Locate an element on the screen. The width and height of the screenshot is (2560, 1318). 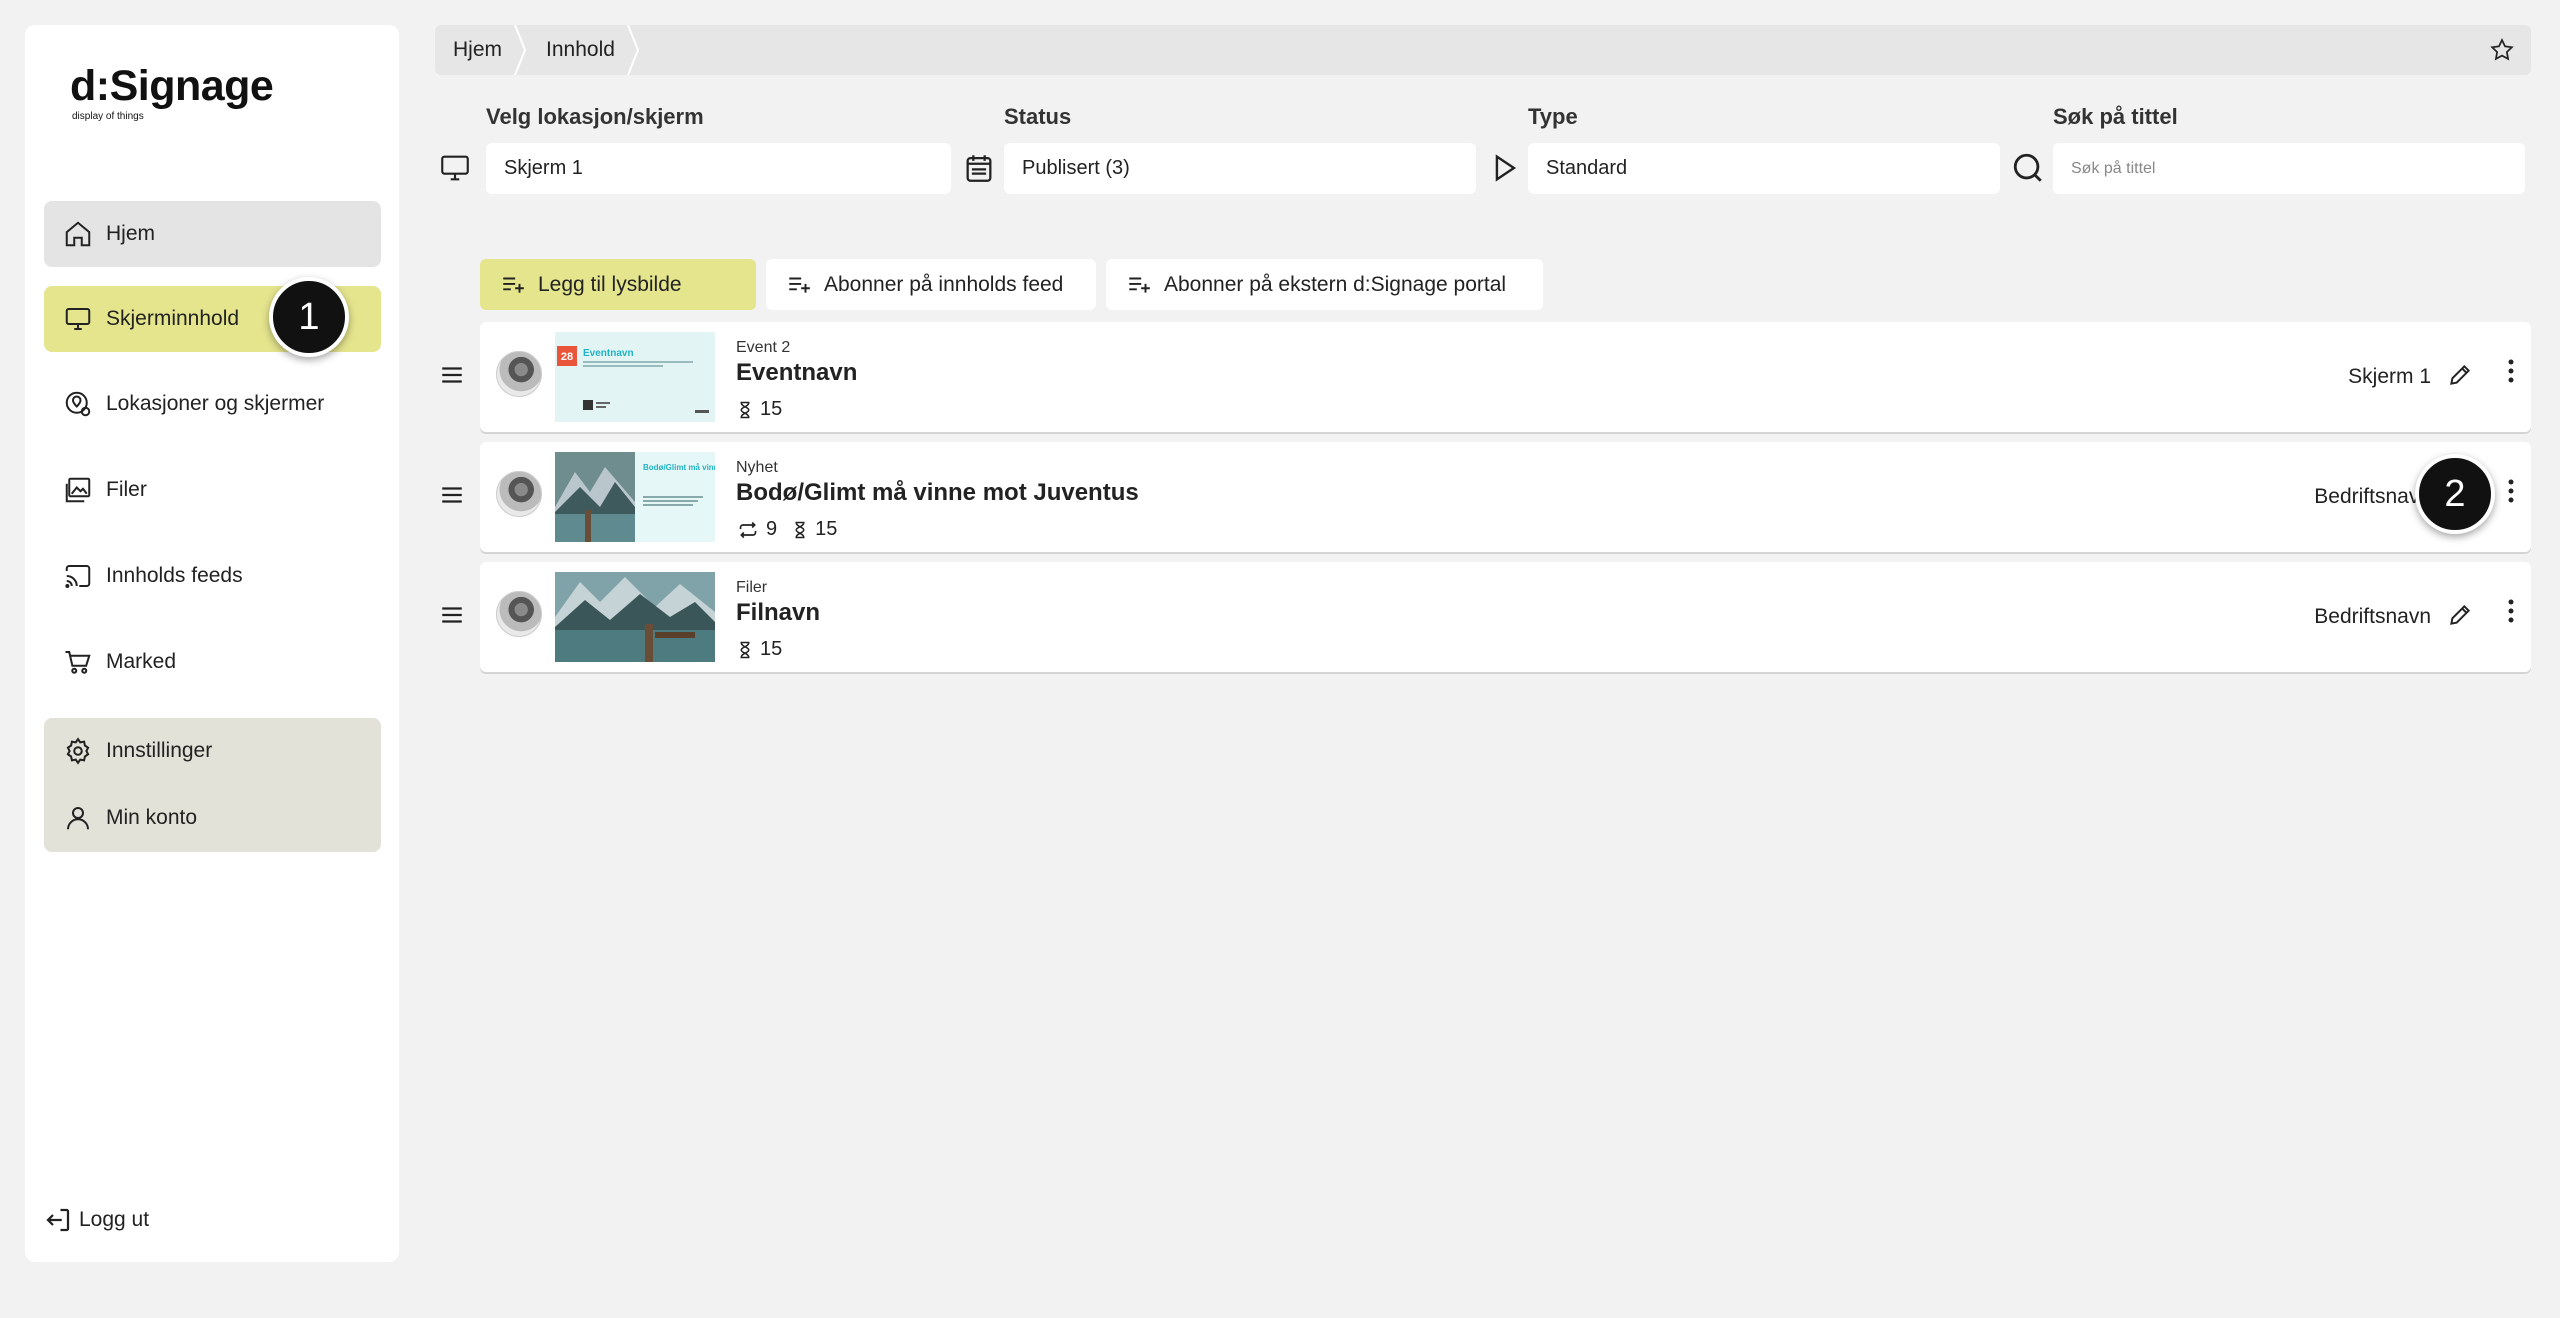
row-meta: 9 15 is located at coordinates (793, 529).